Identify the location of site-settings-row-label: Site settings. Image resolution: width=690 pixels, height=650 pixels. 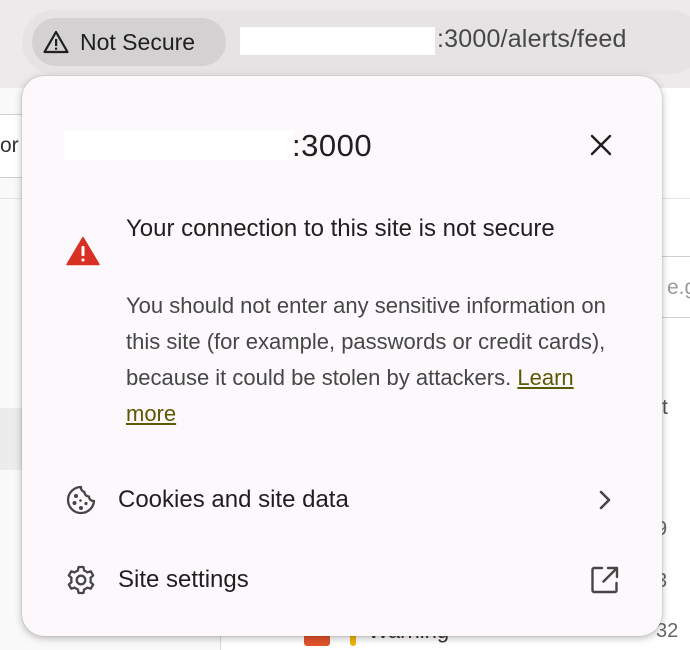
(183, 579).